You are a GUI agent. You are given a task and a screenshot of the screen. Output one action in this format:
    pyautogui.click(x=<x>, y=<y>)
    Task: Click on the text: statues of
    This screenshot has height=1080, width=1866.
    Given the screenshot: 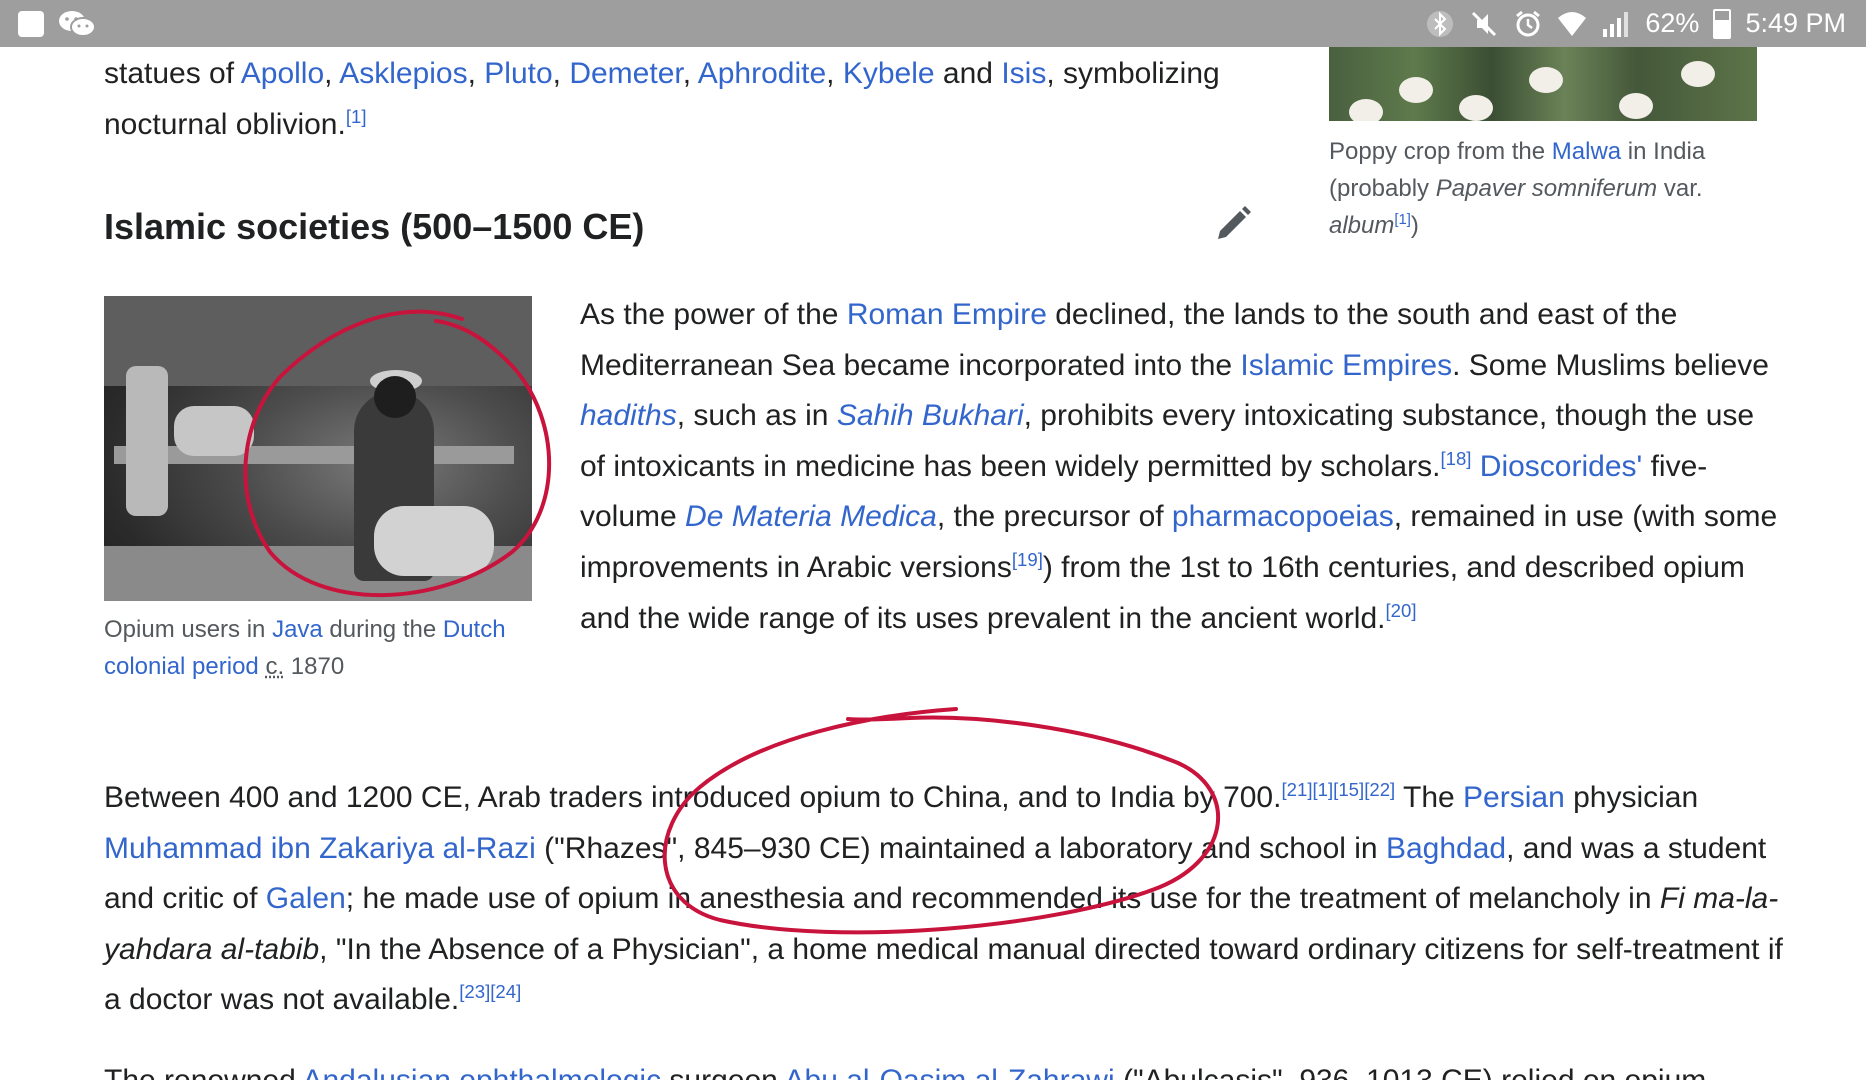 What is the action you would take?
    pyautogui.click(x=172, y=73)
    